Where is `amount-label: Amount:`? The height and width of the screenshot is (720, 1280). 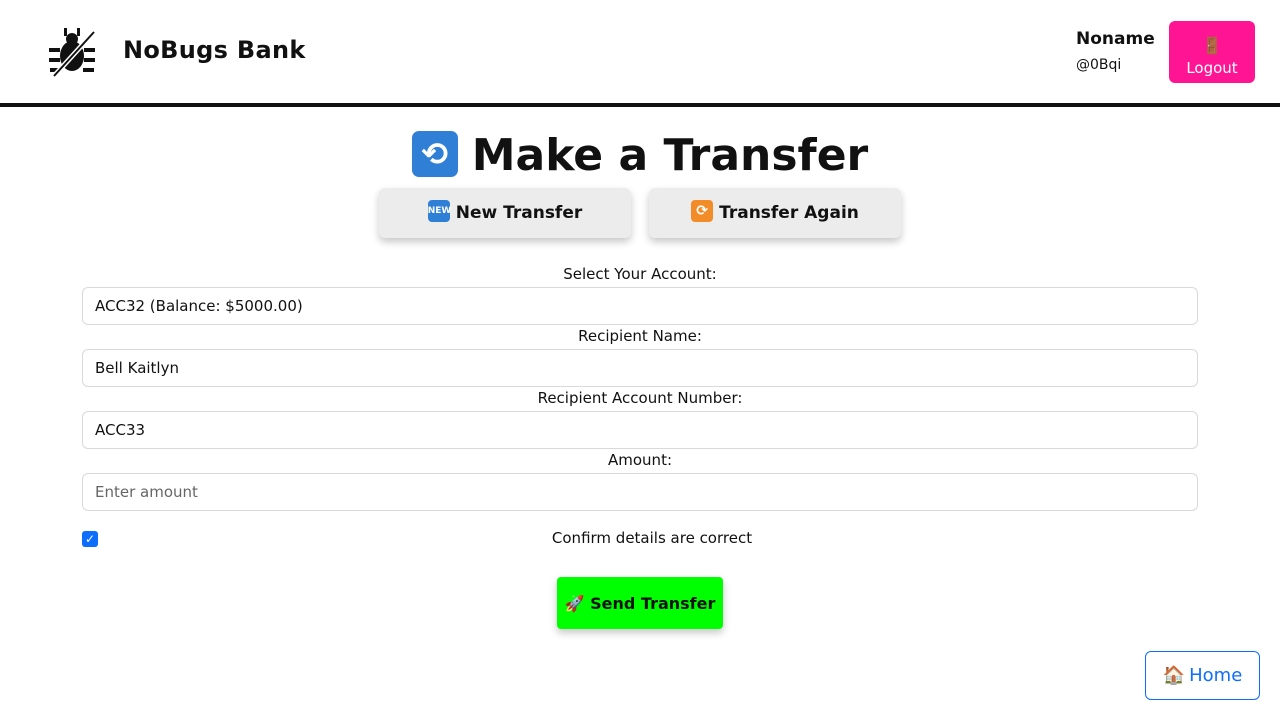 amount-label: Amount: is located at coordinates (640, 460).